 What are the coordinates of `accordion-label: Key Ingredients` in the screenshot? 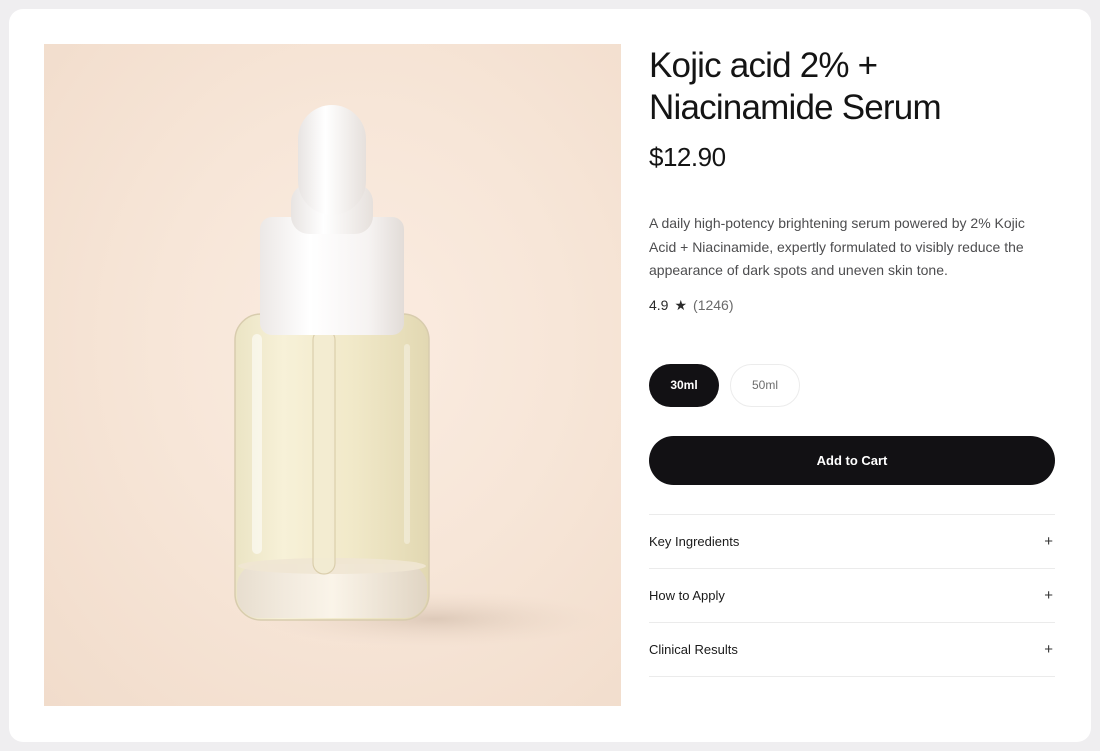 It's located at (694, 541).